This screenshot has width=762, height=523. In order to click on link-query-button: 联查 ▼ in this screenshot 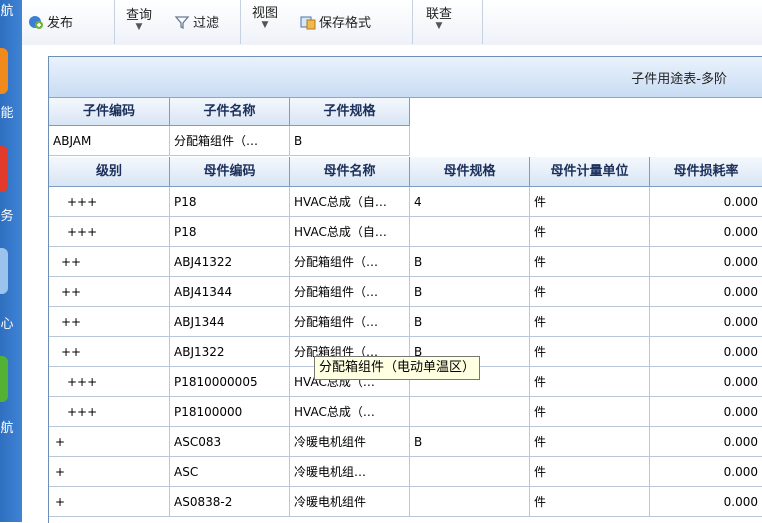, I will do `click(439, 17)`.